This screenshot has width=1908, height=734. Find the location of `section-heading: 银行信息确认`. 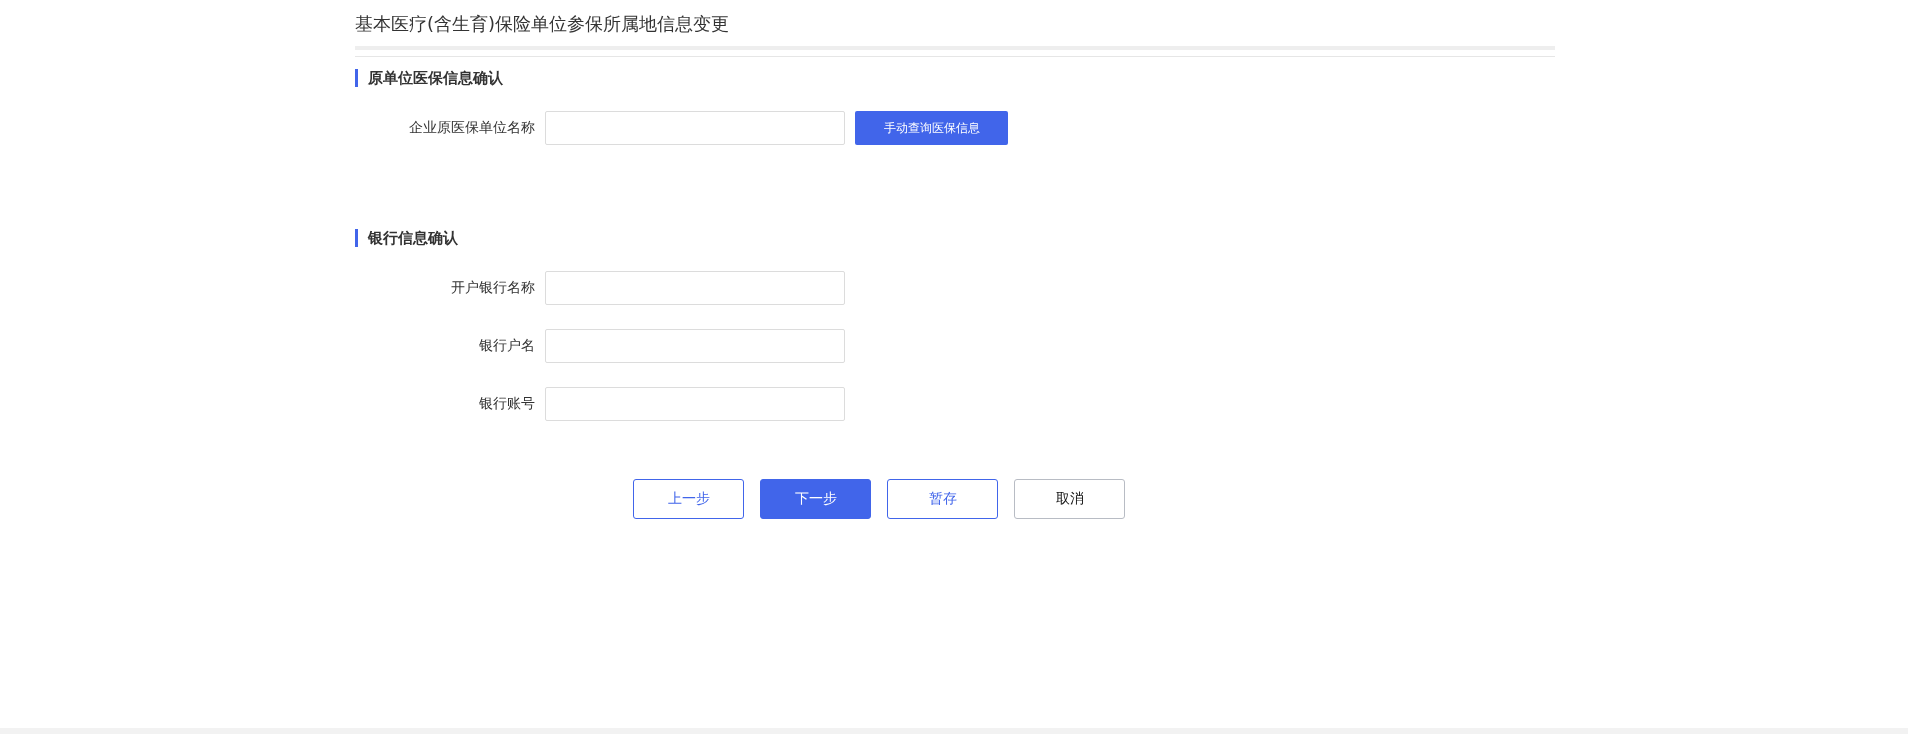

section-heading: 银行信息确认 is located at coordinates (955, 238).